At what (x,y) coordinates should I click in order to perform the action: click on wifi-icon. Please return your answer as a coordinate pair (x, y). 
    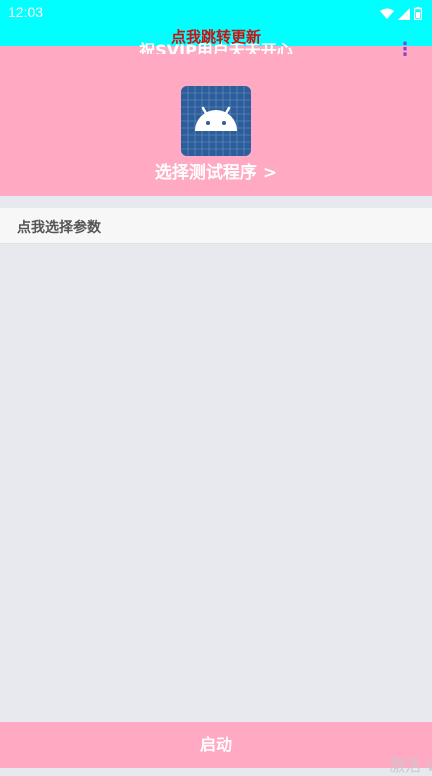
    Looking at the image, I should click on (387, 14).